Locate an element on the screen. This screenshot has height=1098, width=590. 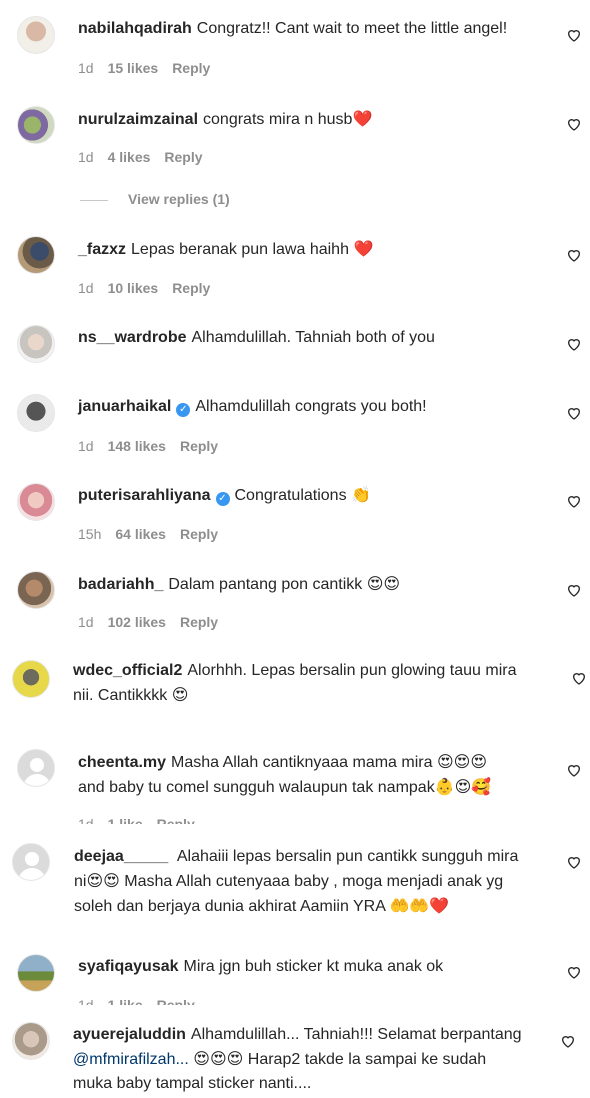
comment-username: _fazxz is located at coordinates (102, 249).